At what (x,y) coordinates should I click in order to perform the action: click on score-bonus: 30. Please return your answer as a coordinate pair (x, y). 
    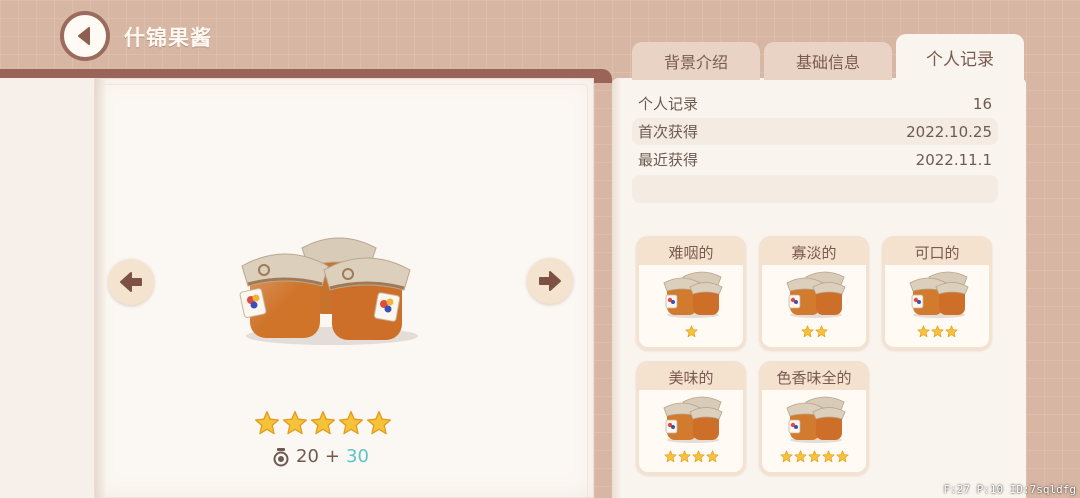
    Looking at the image, I should click on (357, 456).